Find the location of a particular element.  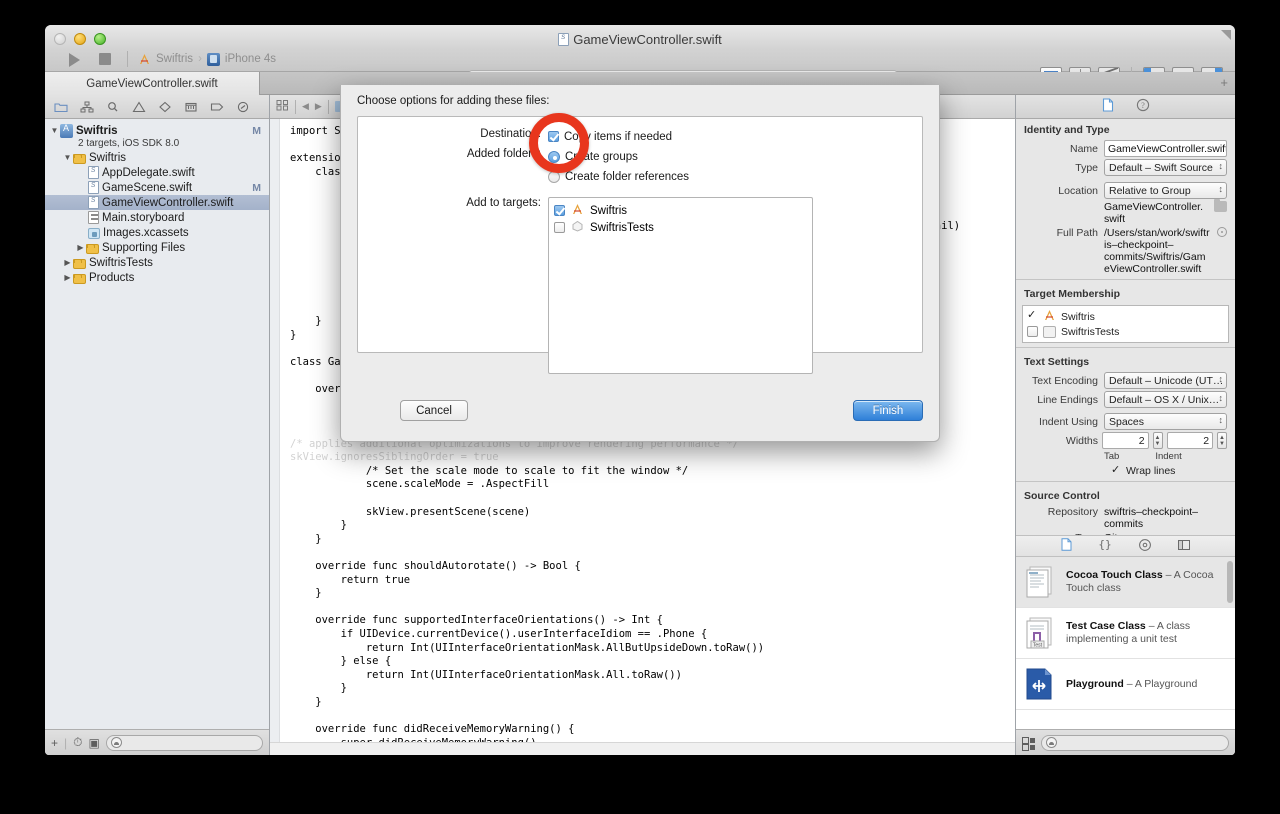

tree-row-gameviewcontroller: GameViewController.swift is located at coordinates (157, 202).